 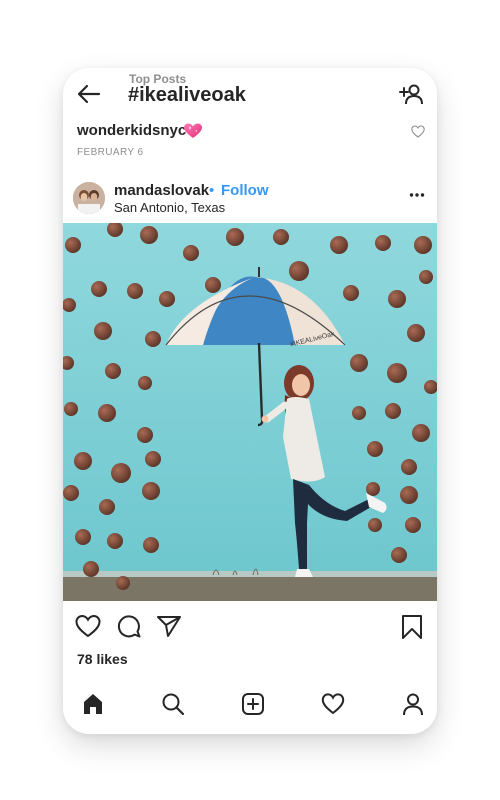 What do you see at coordinates (129, 626) in the screenshot?
I see `comment-icon` at bounding box center [129, 626].